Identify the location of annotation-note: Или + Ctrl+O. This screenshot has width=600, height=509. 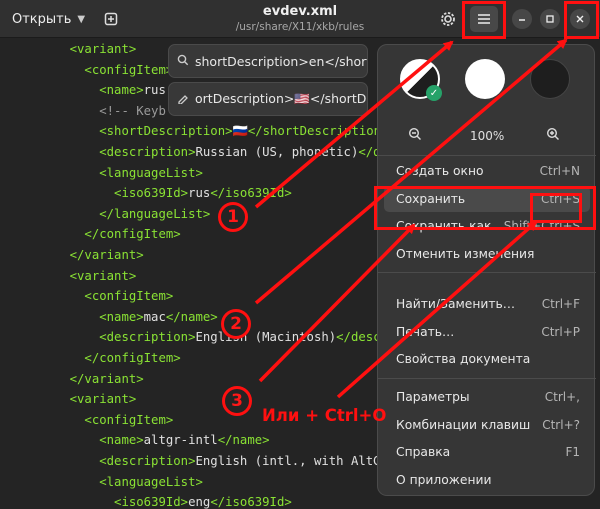
(324, 415).